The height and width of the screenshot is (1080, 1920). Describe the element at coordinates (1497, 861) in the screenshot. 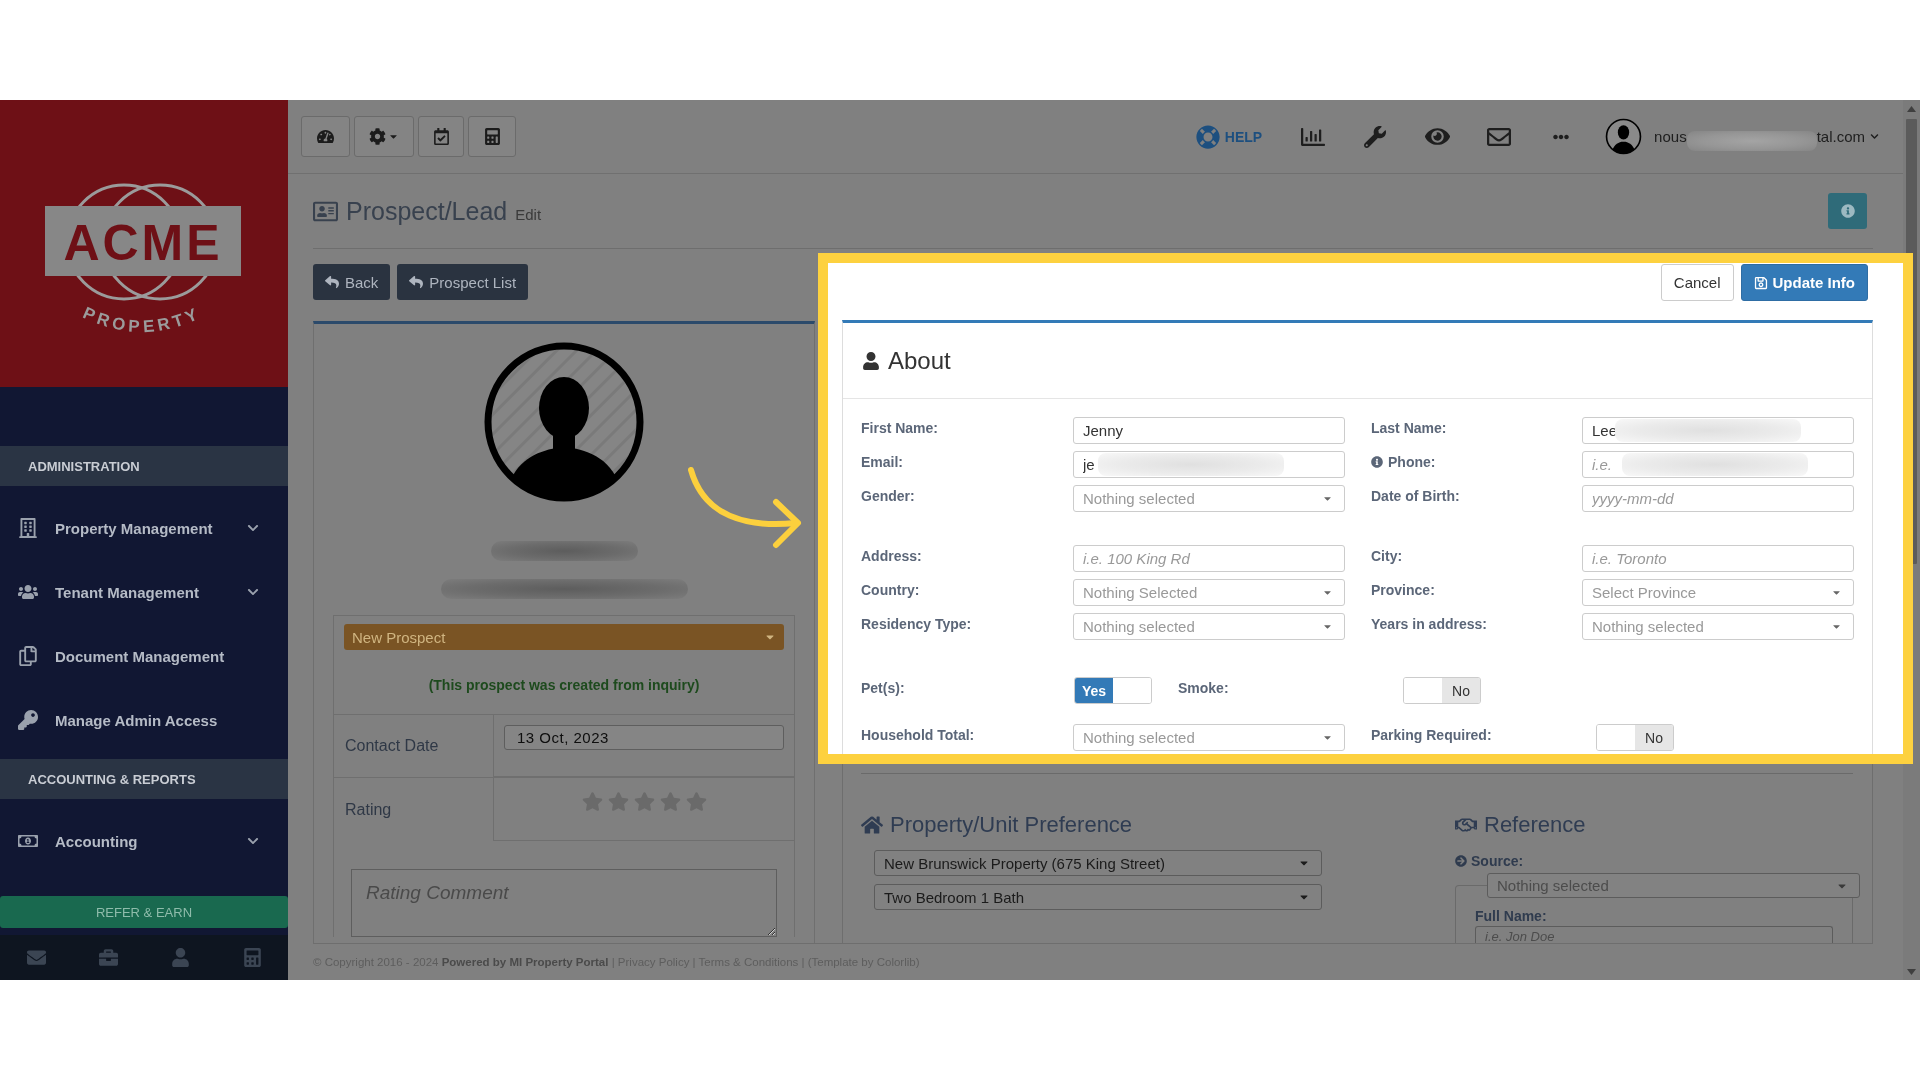

I see `field-label: Source:` at that location.